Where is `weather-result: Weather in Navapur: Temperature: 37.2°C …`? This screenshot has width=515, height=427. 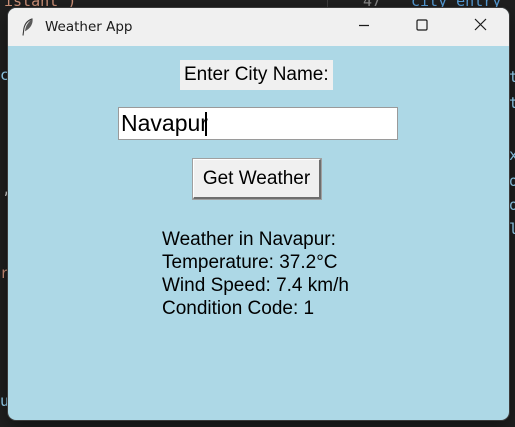
weather-result: Weather in Navapur: Temperature: 37.2°C … is located at coordinates (255, 274).